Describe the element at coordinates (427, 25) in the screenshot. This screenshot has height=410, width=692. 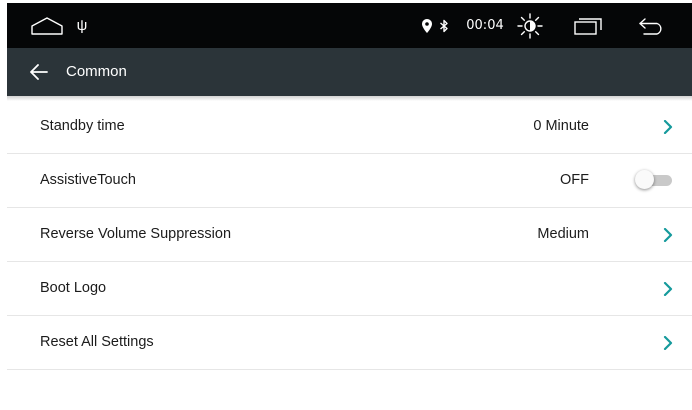
I see `location-pin-icon` at that location.